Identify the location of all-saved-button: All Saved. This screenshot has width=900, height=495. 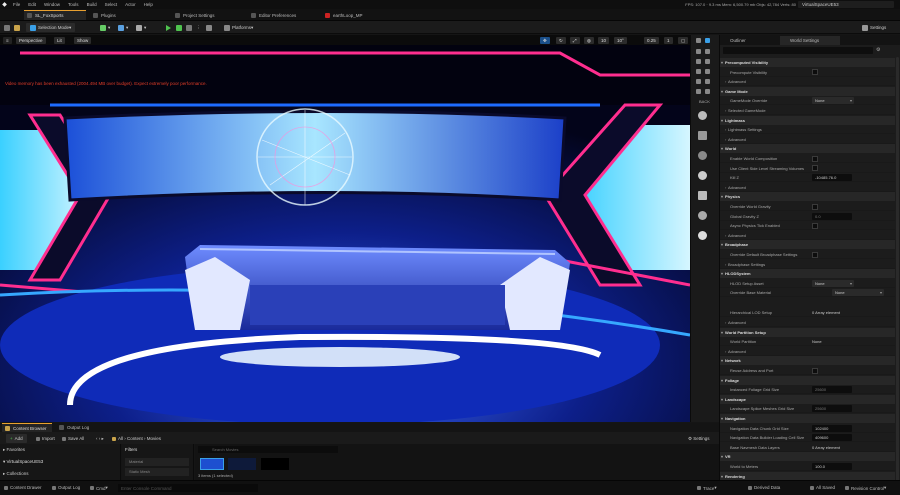
(822, 487).